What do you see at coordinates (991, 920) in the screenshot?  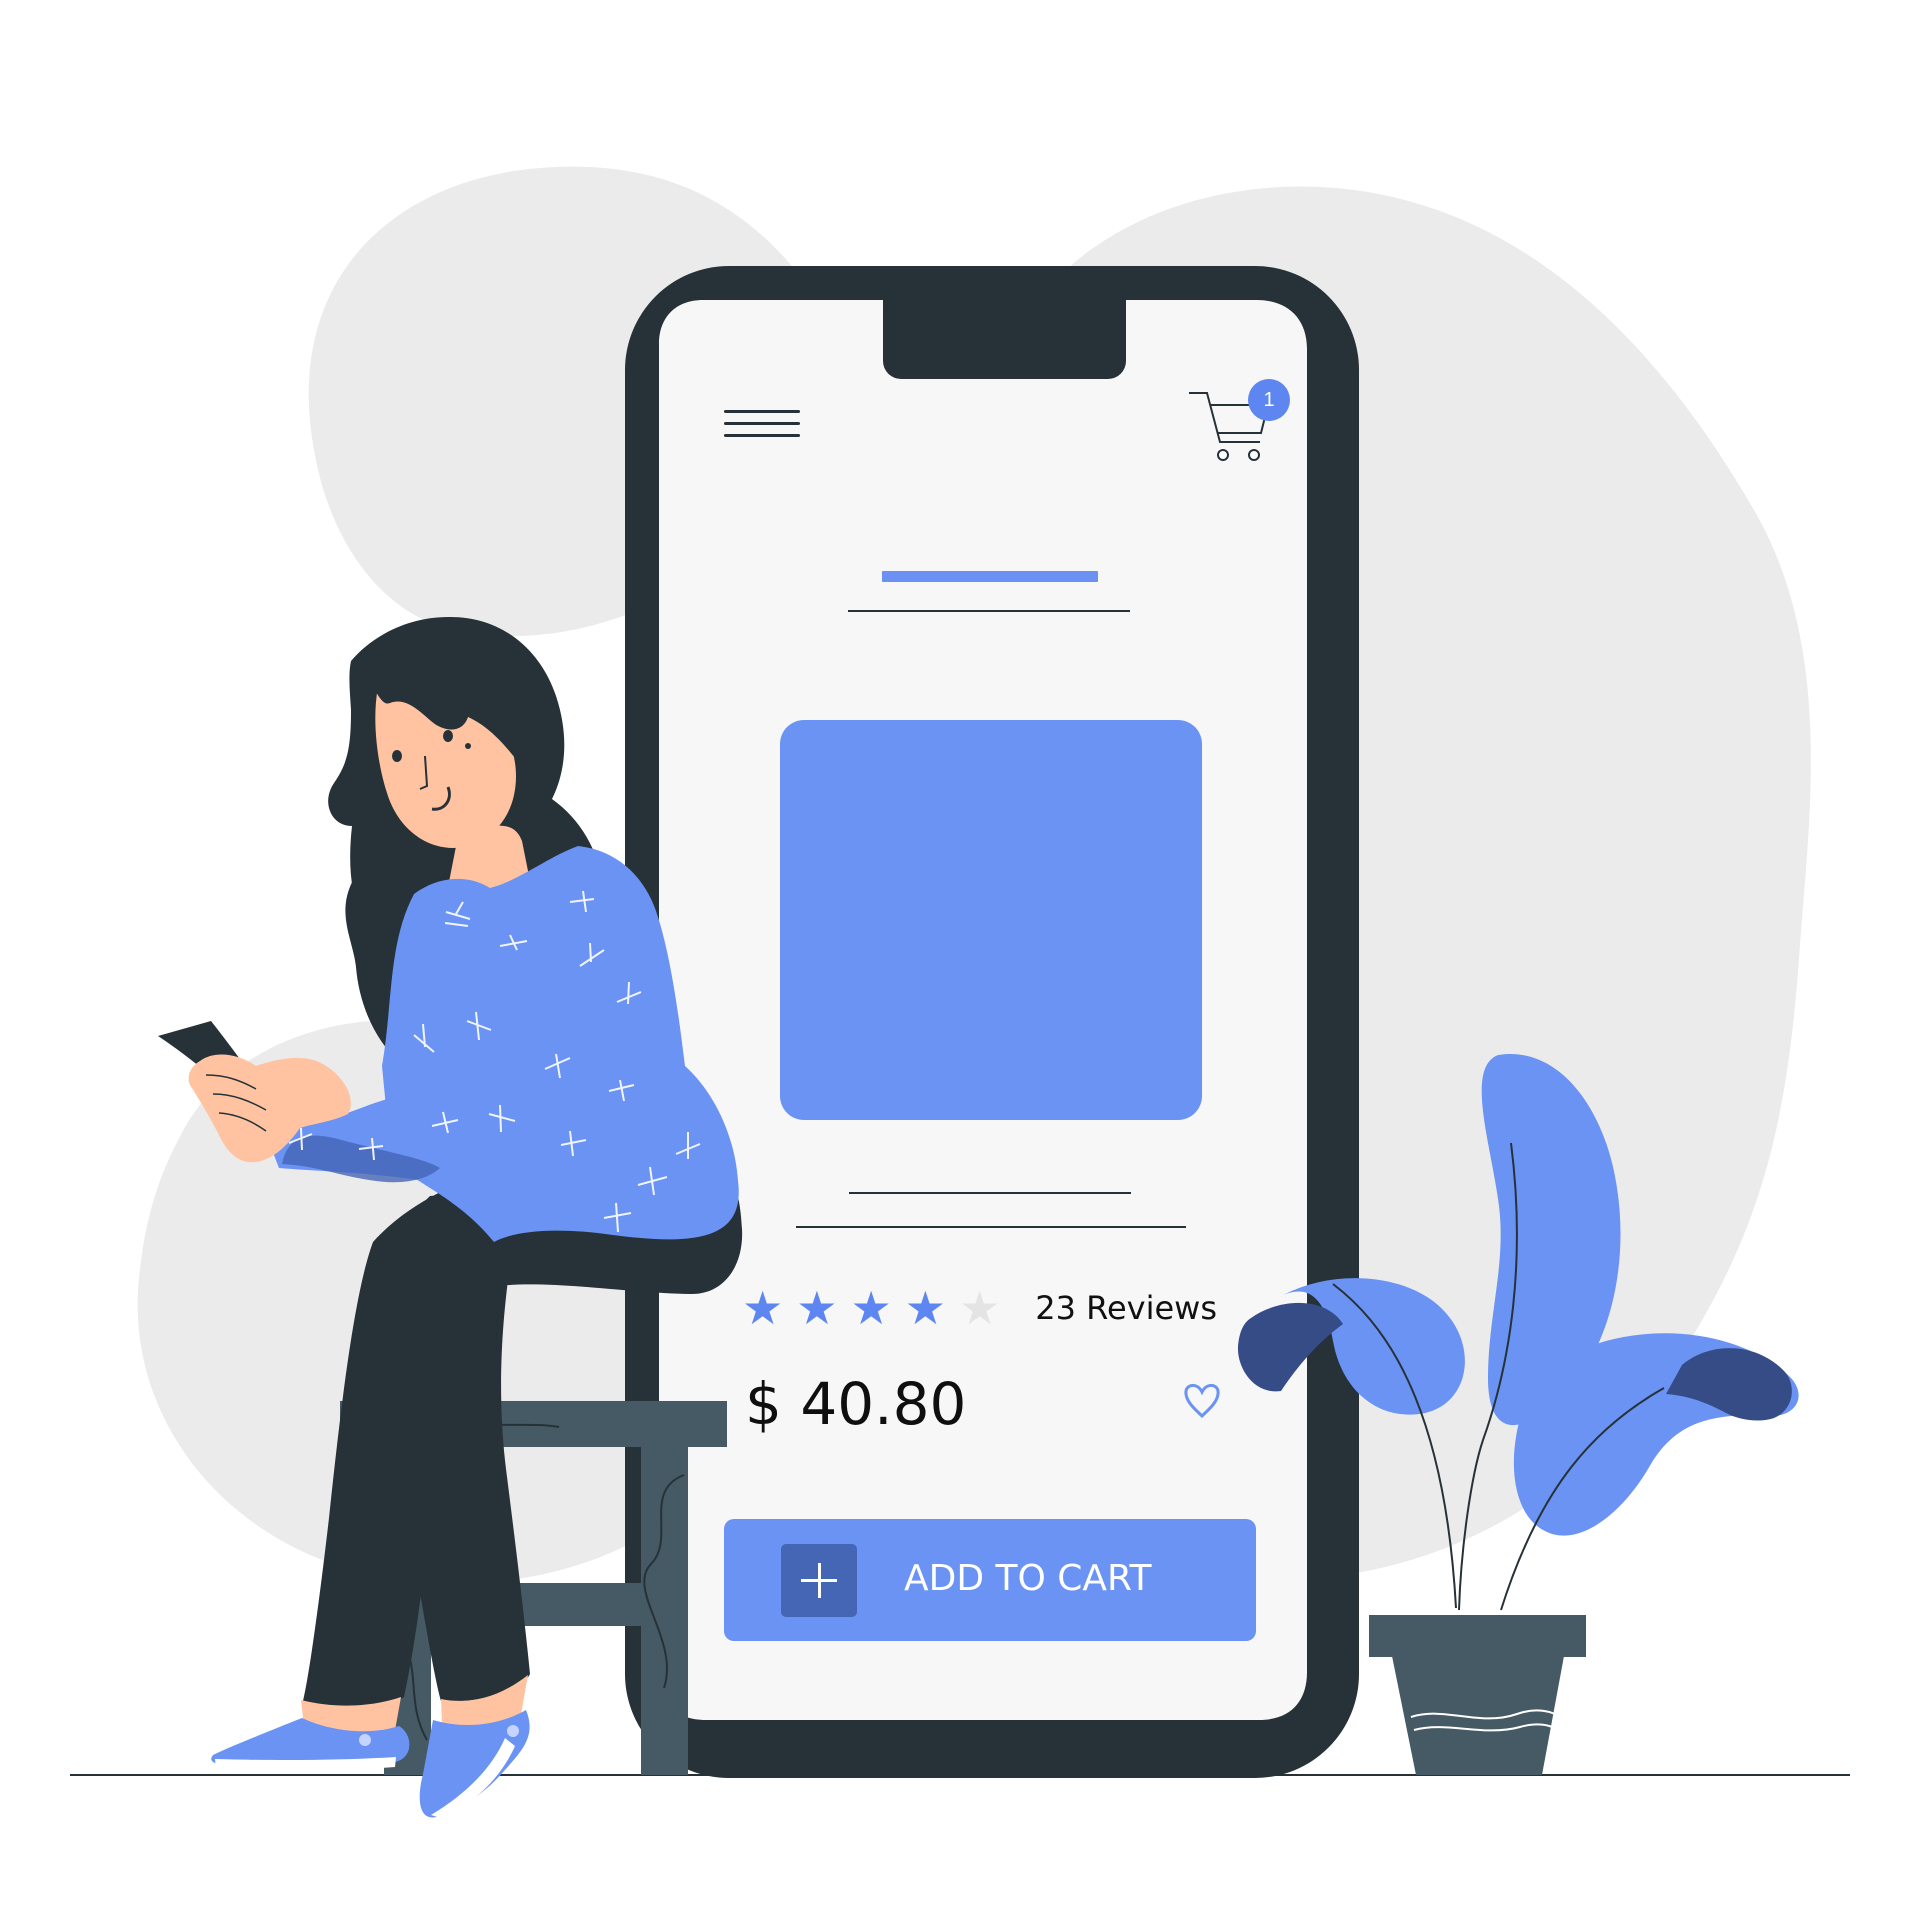 I see `product-image-card` at bounding box center [991, 920].